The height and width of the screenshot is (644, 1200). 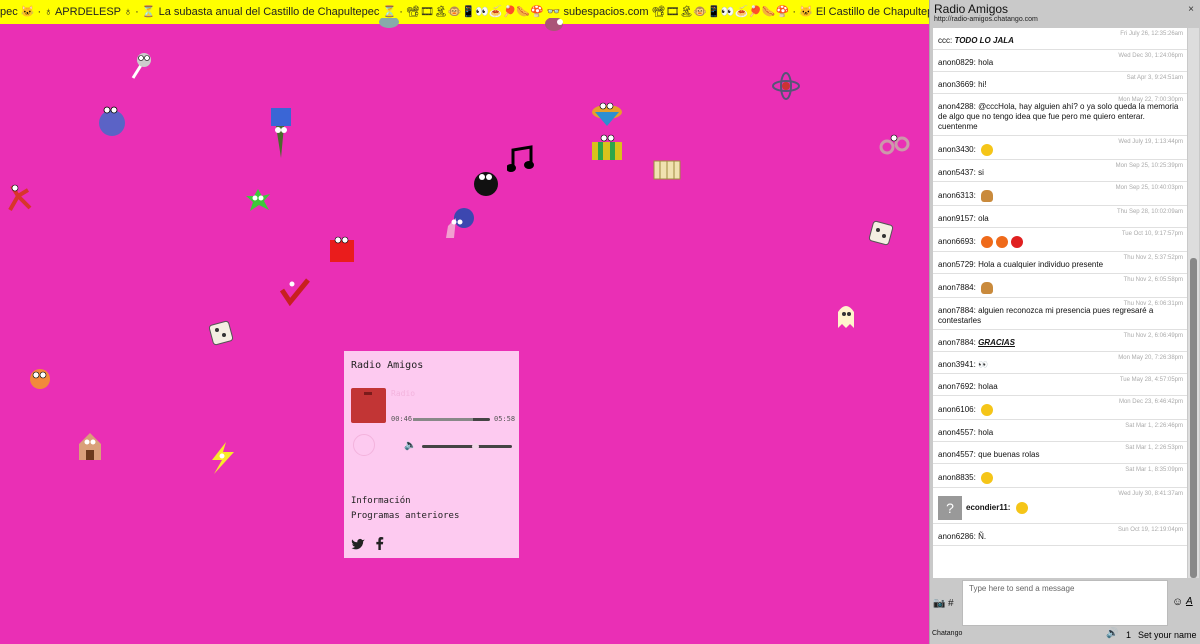 What do you see at coordinates (988, 507) in the screenshot?
I see `message-user: econdier11:` at bounding box center [988, 507].